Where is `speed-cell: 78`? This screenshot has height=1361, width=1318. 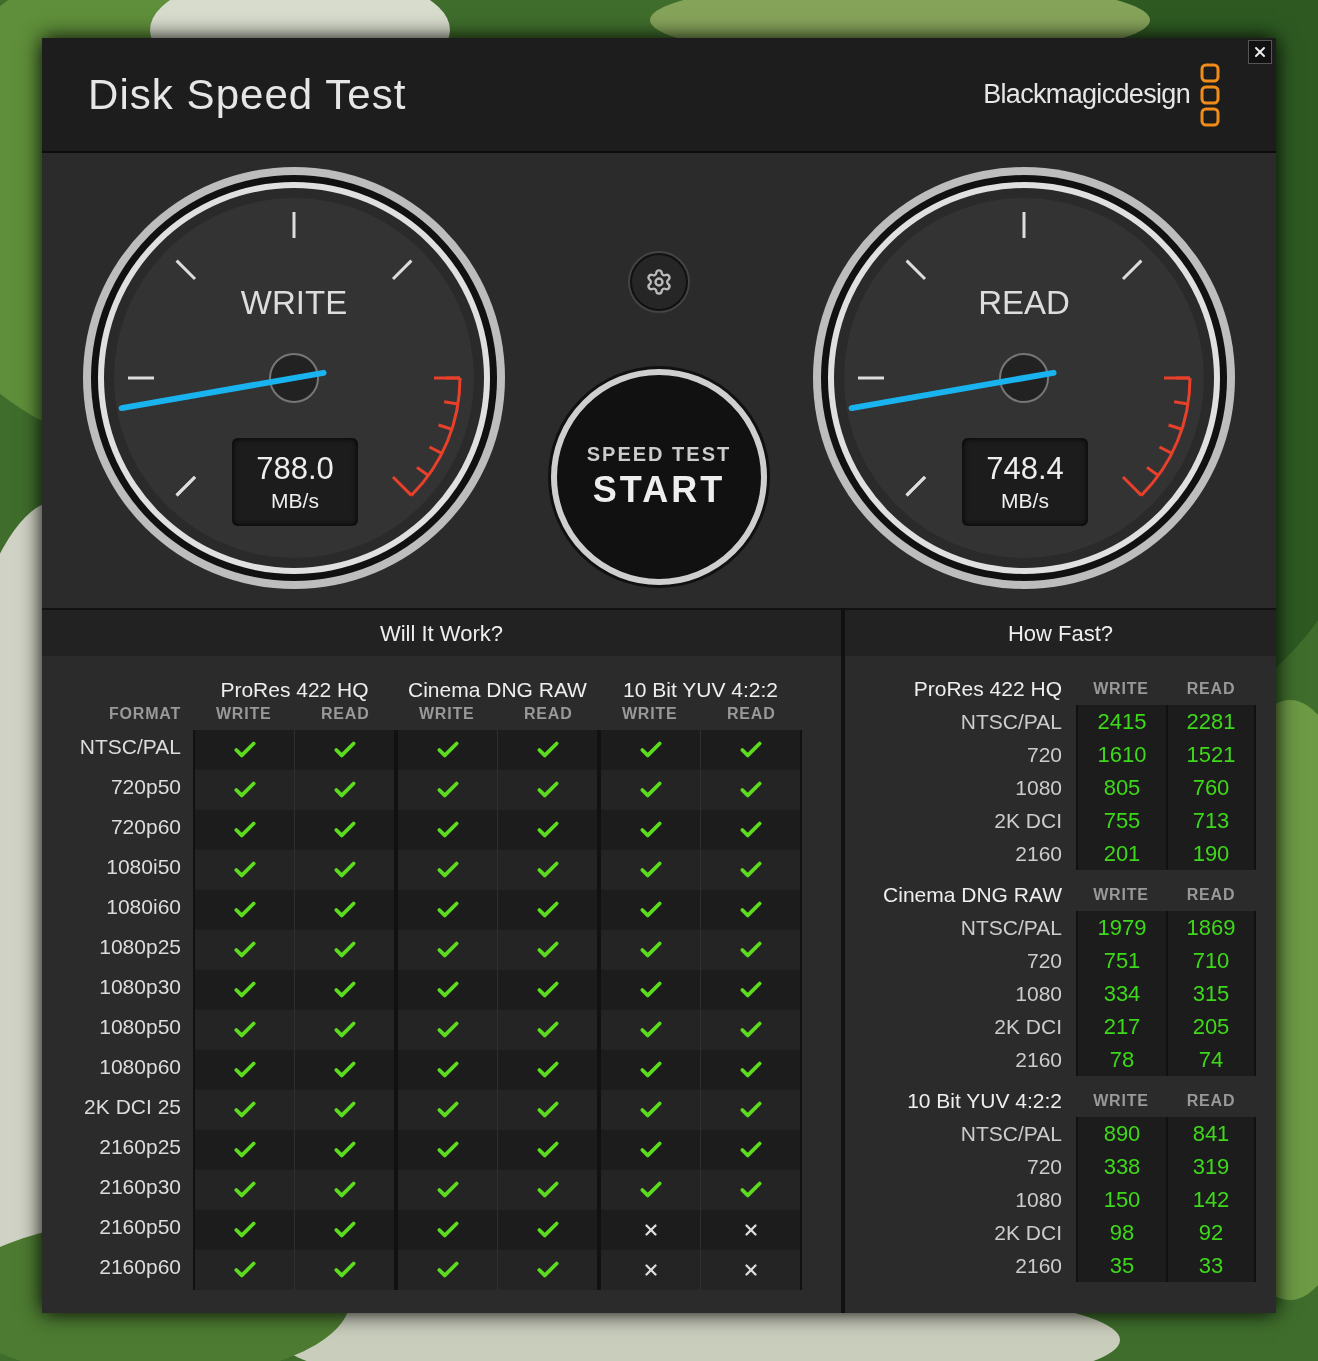
speed-cell: 78 is located at coordinates (1121, 1059).